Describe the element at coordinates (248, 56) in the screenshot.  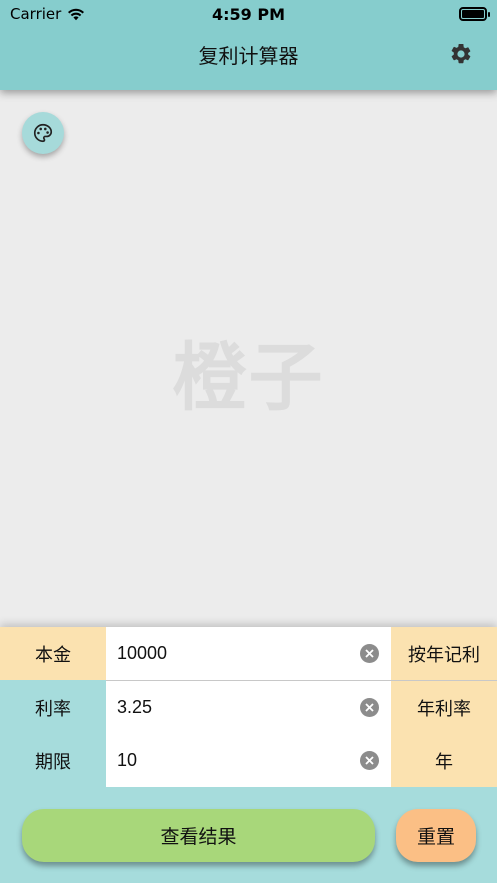
I see `page-title: 复利计算器` at that location.